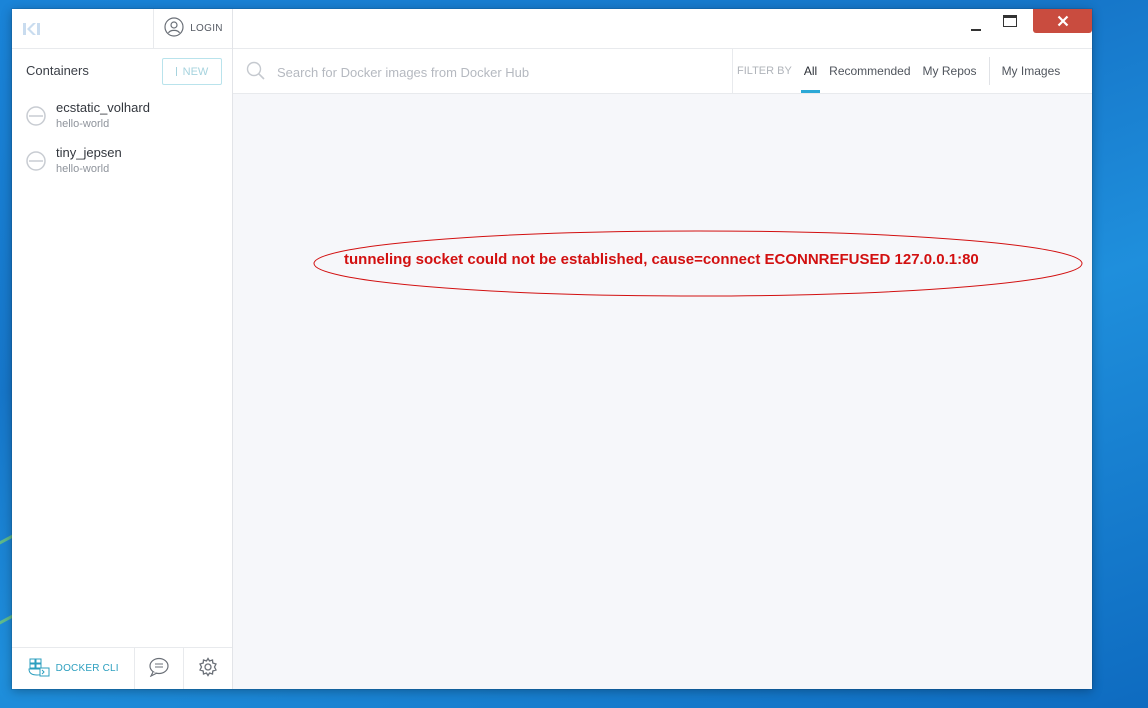 The width and height of the screenshot is (1148, 708). I want to click on chat-icon, so click(159, 669).